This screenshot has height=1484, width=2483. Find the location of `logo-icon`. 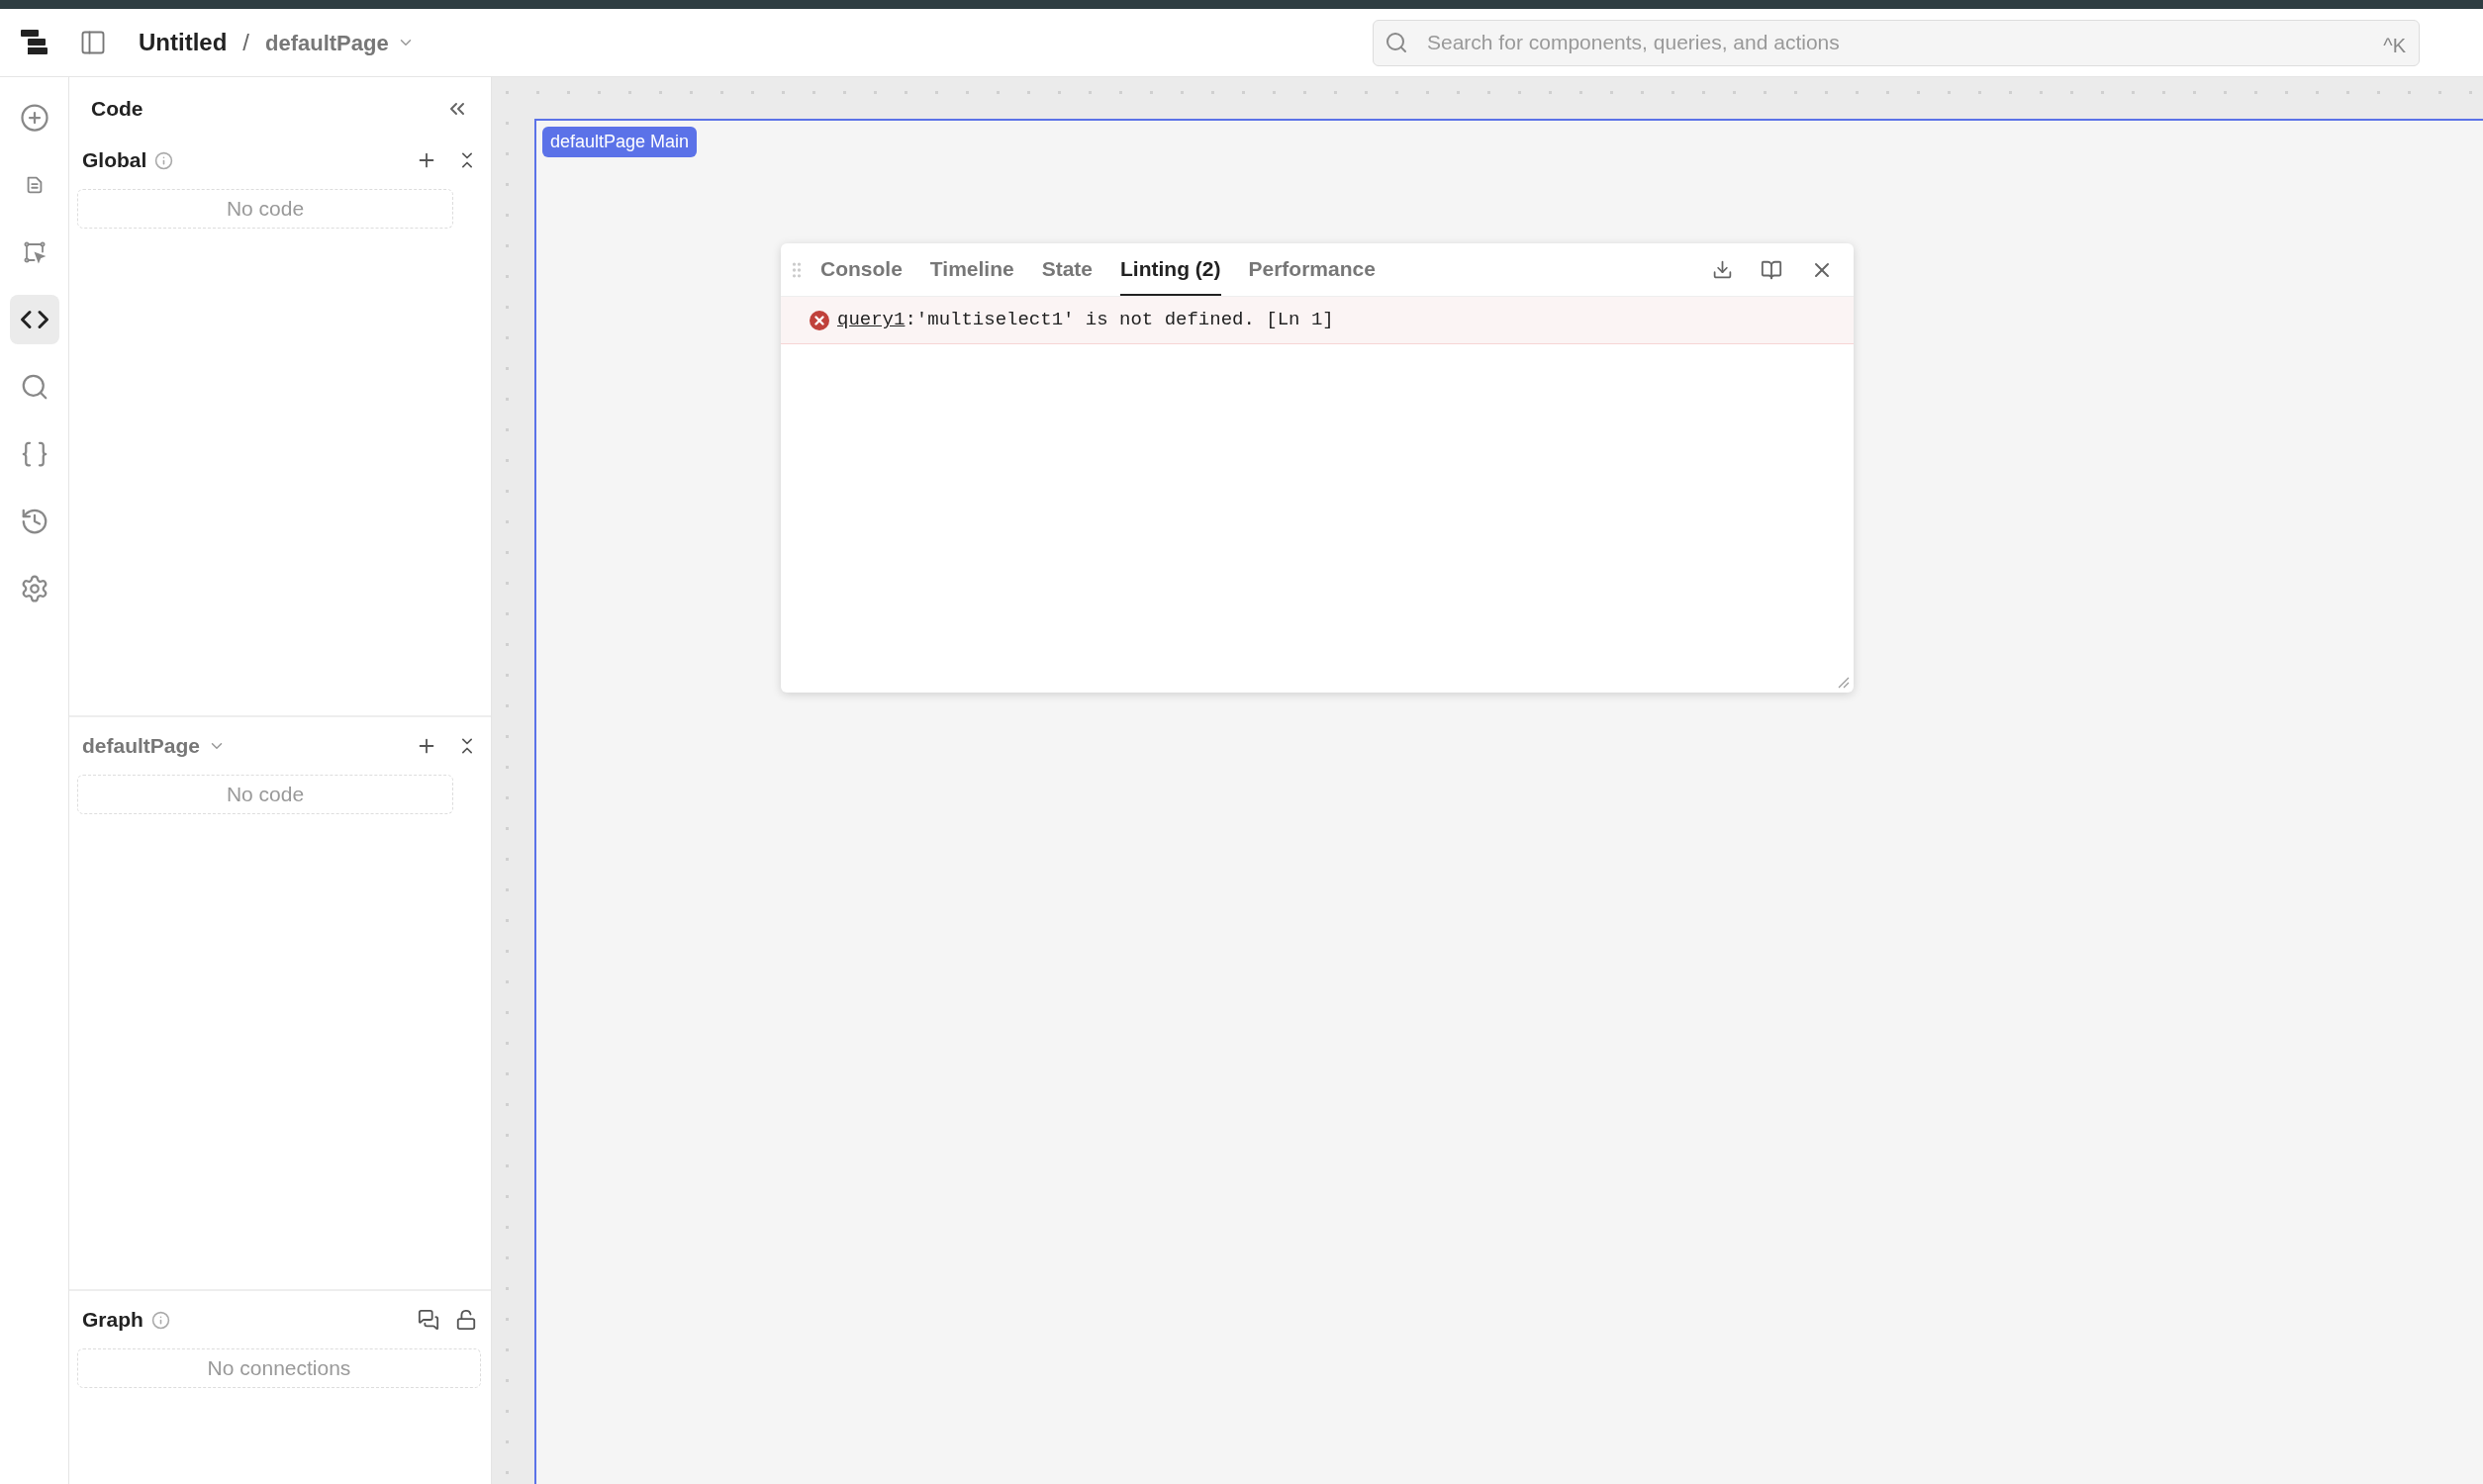

logo-icon is located at coordinates (34, 42).